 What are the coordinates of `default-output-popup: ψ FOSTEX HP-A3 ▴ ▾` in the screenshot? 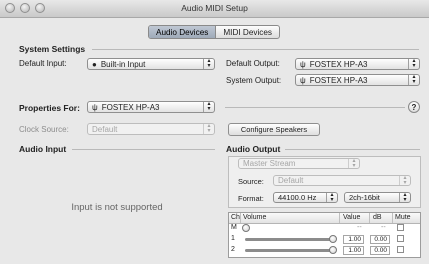 It's located at (357, 64).